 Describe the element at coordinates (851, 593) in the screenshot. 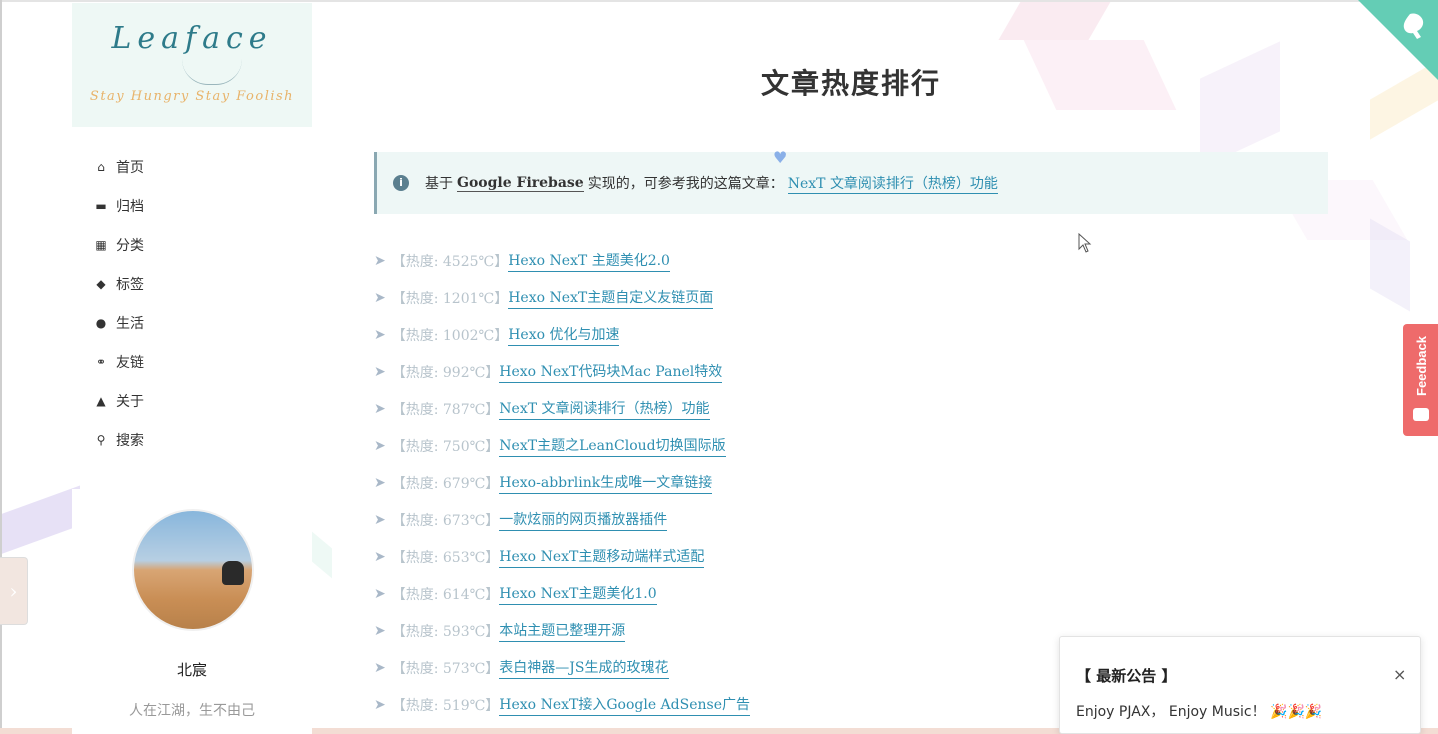

I see `list-item: ➤ 【热度: 614℃】 Hexo NexT主题美化1.0` at that location.